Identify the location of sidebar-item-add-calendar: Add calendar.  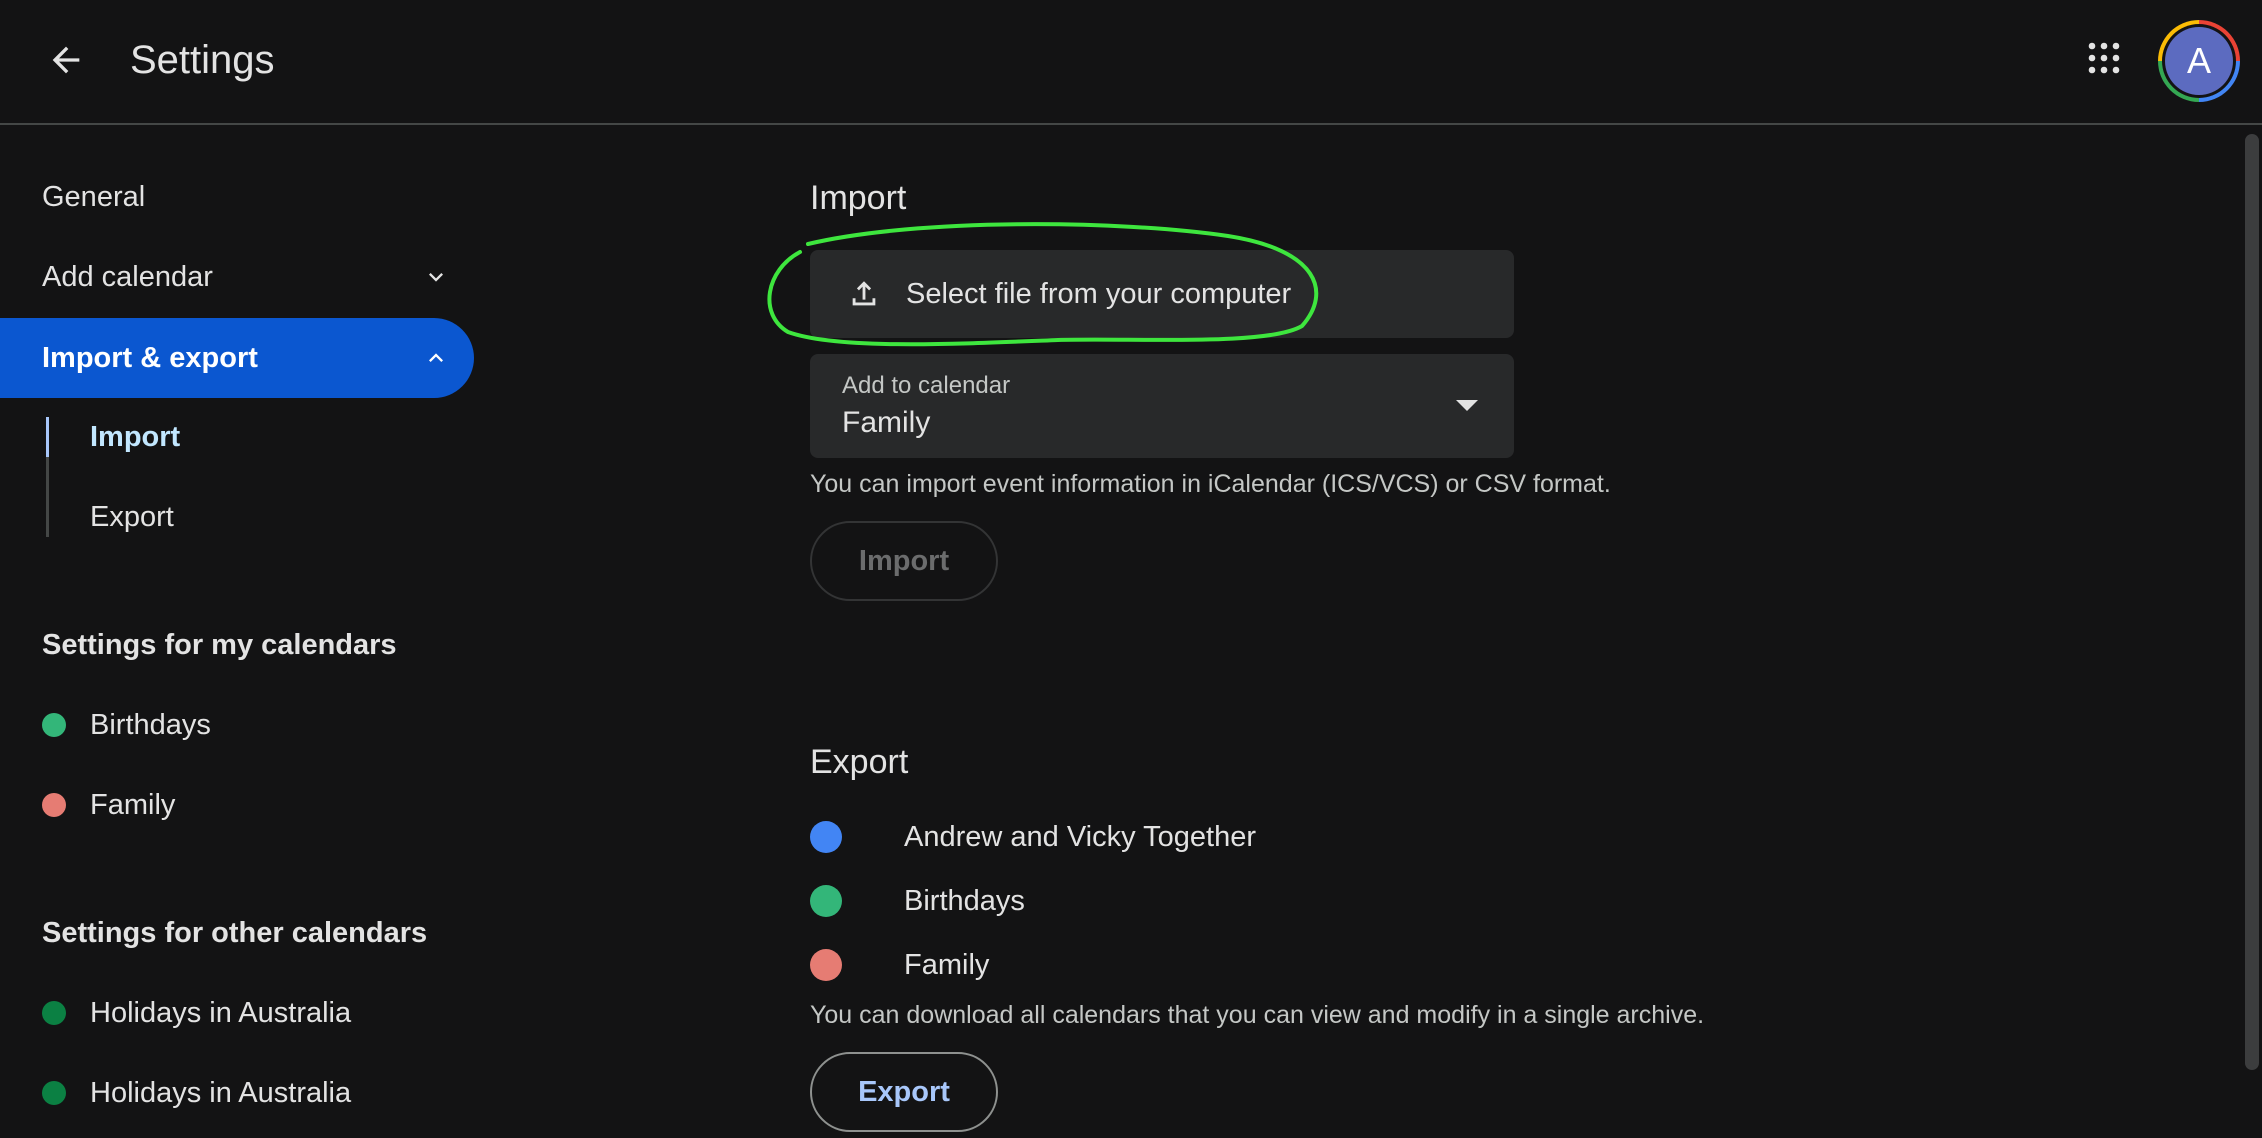
(237, 277).